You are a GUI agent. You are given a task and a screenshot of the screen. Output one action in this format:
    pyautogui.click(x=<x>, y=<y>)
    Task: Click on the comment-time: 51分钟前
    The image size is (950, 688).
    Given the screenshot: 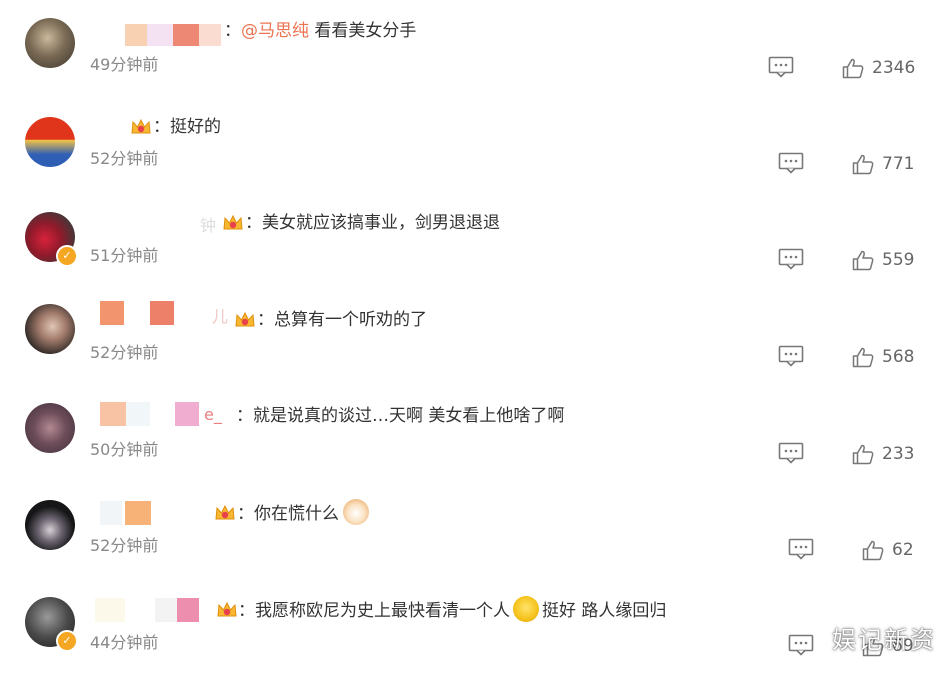 What is the action you would take?
    pyautogui.click(x=124, y=255)
    